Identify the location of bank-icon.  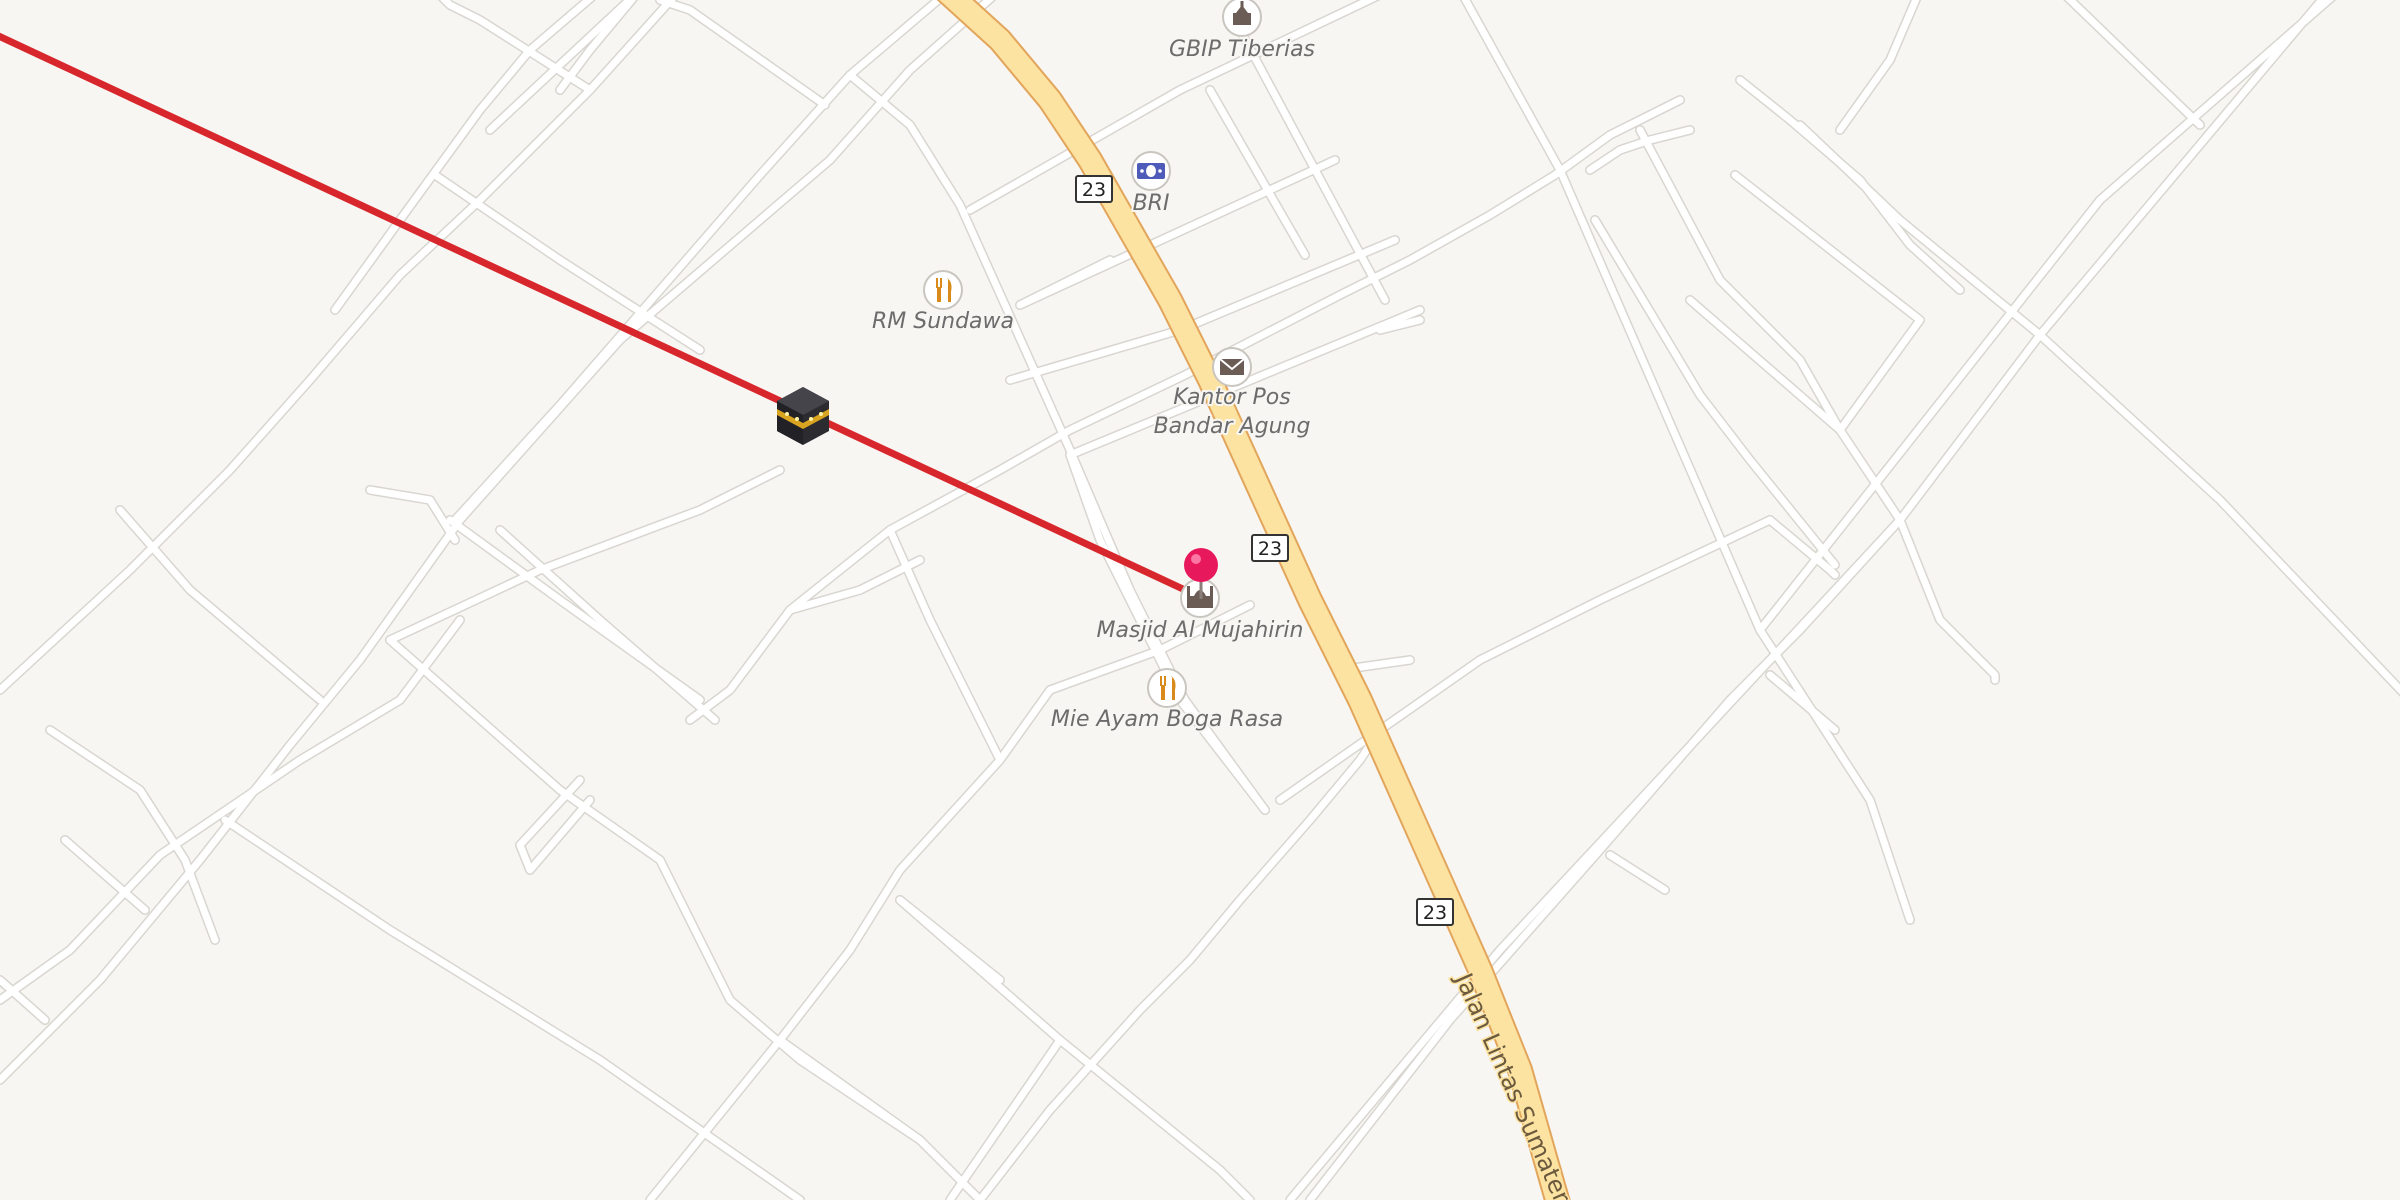
(1151, 171).